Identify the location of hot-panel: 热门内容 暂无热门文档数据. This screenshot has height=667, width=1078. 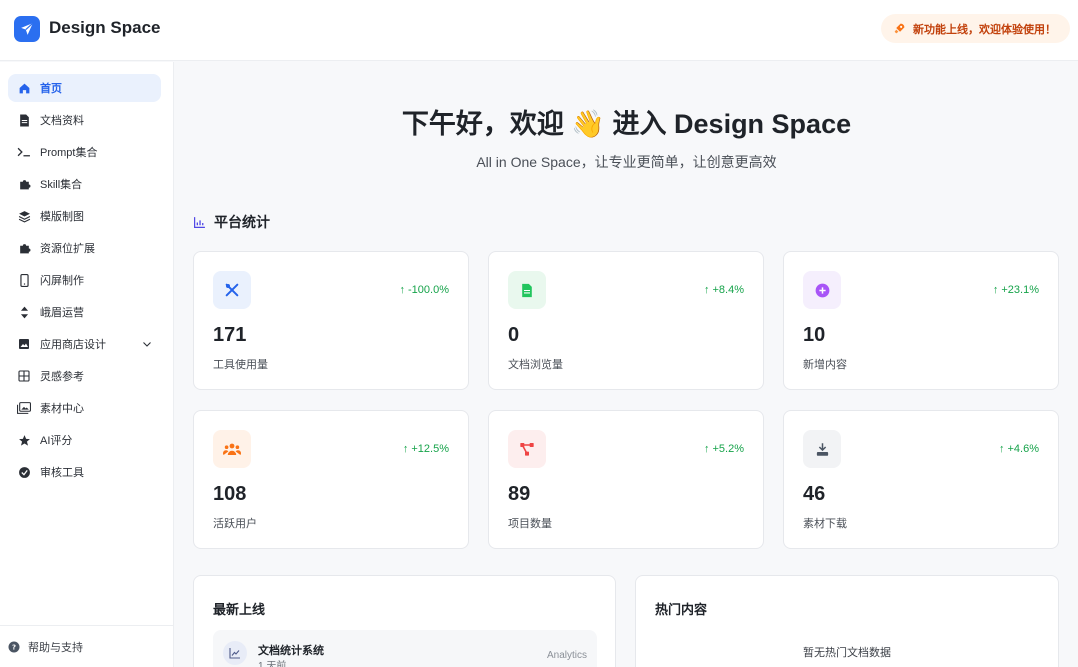
(847, 621).